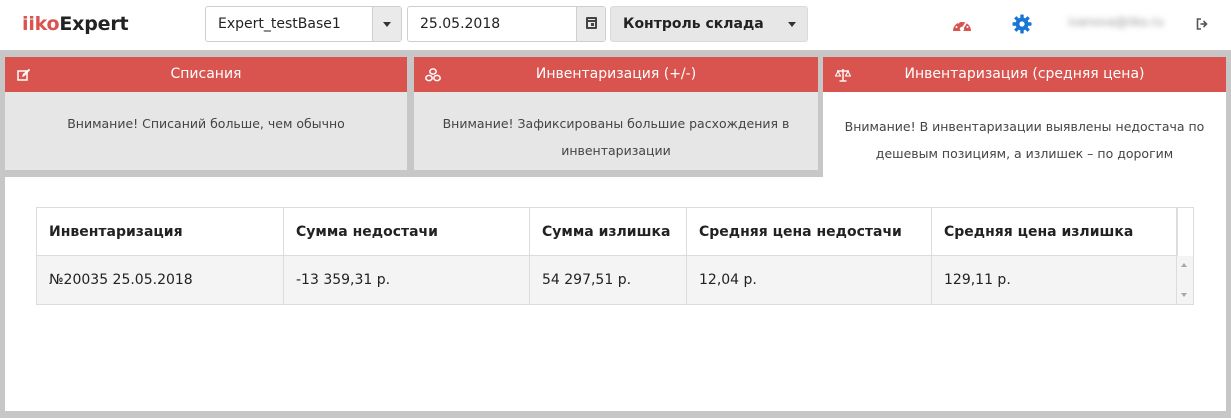 Image resolution: width=1231 pixels, height=418 pixels. Describe the element at coordinates (809, 280) in the screenshot. I see `table-cell: 12,04 р.` at that location.